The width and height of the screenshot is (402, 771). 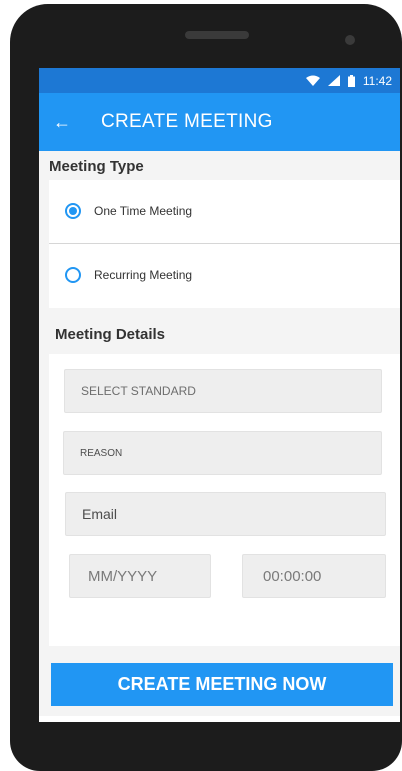 I want to click on front-camera, so click(x=350, y=40).